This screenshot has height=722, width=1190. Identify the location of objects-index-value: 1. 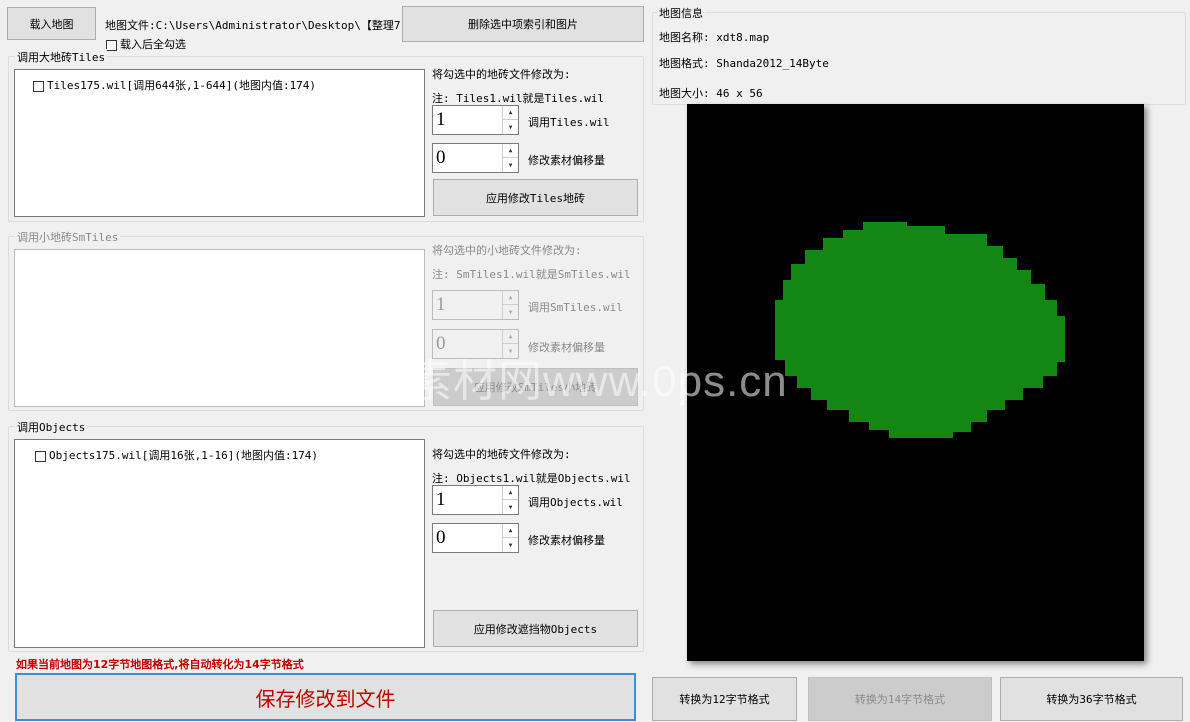
(441, 499).